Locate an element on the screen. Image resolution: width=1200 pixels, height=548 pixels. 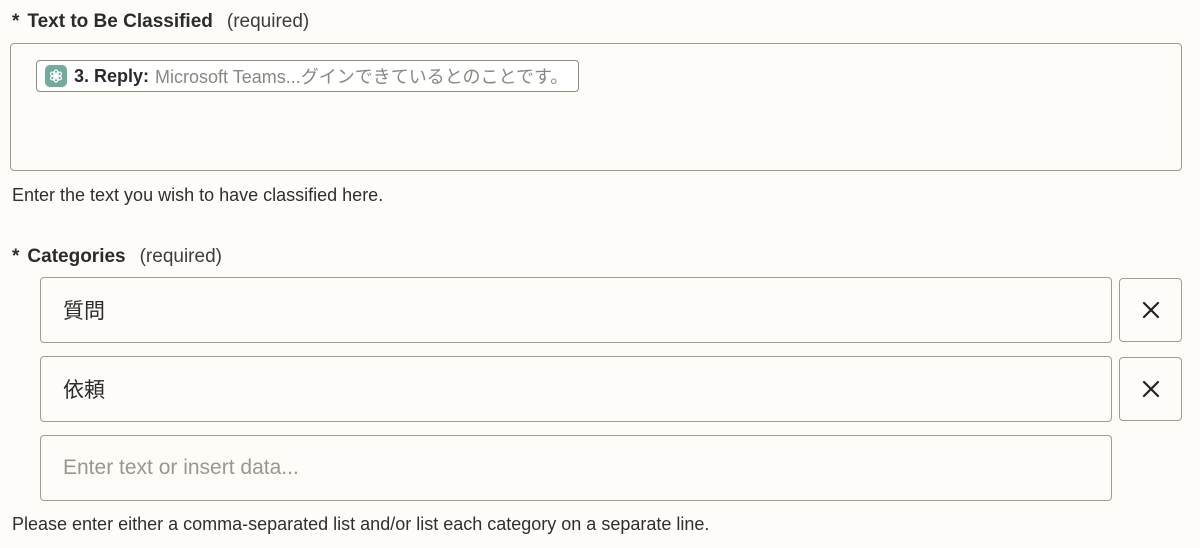
token-preview-text: Microsoft Teams...グインできているとのことです。 is located at coordinates (362, 77).